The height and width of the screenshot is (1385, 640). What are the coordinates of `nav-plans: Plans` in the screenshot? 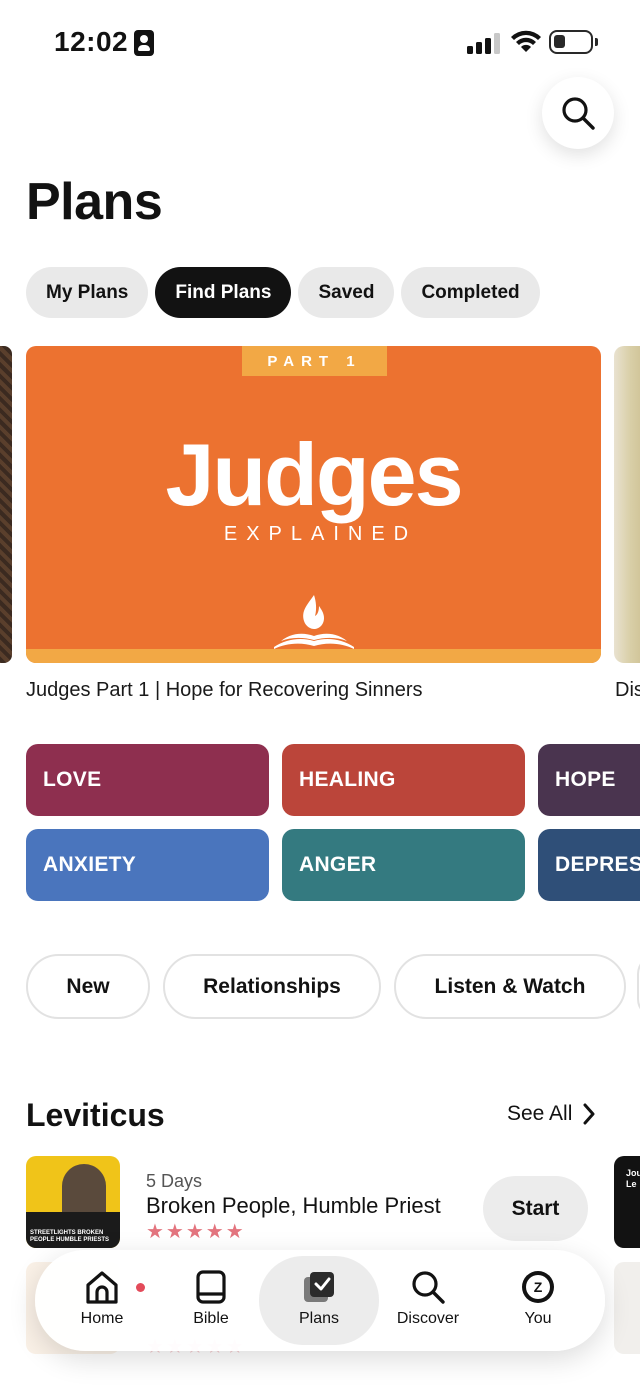 It's located at (319, 1300).